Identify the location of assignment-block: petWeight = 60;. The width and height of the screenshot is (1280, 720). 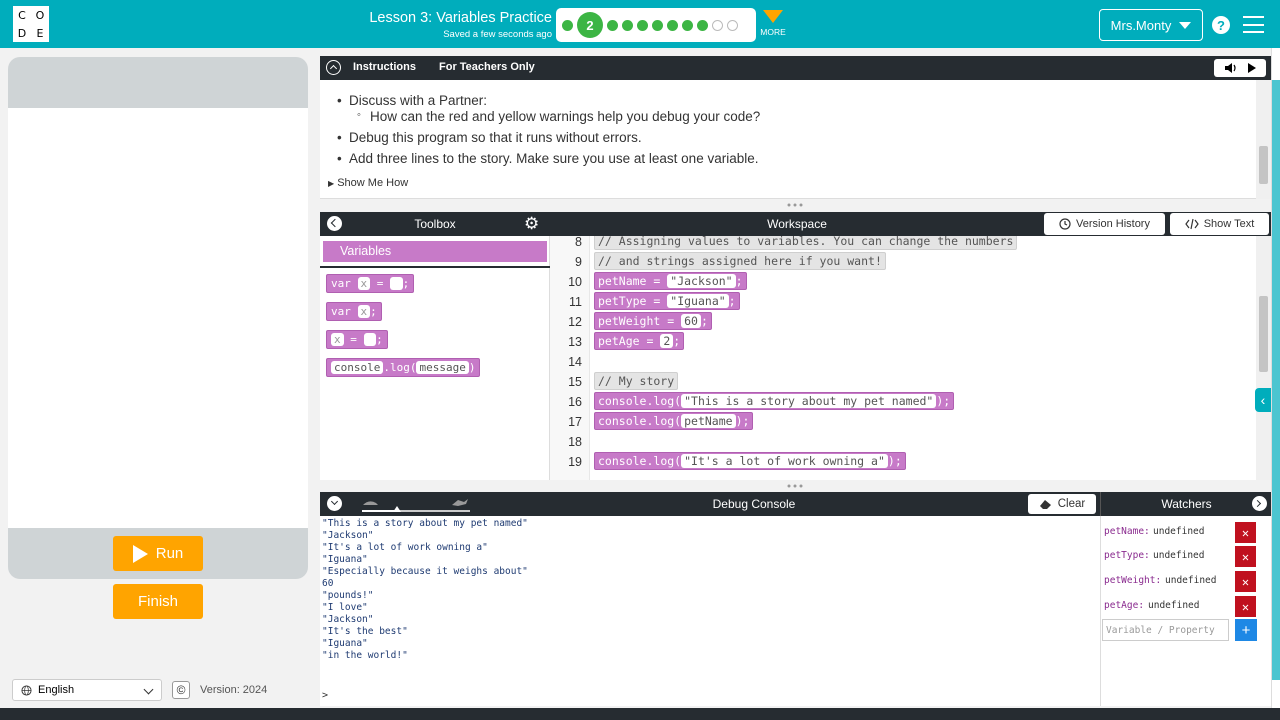
(653, 321).